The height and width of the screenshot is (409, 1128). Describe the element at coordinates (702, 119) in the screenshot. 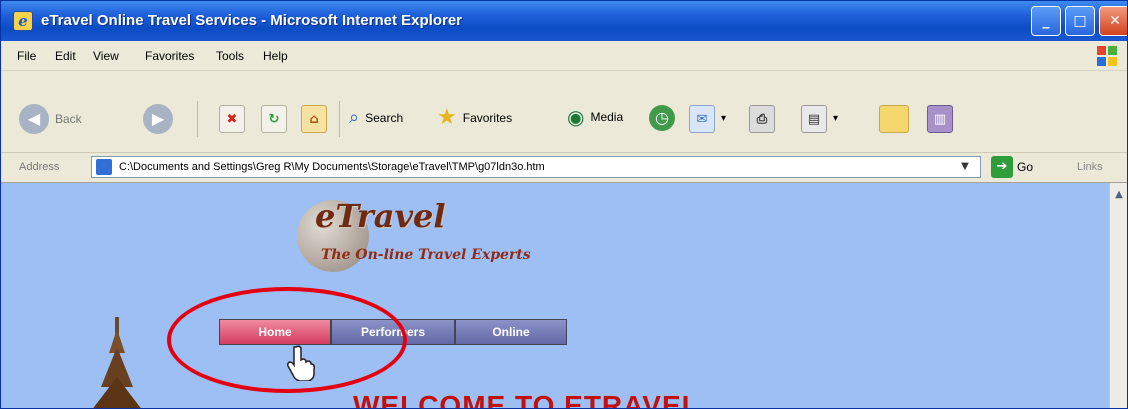

I see `mail-icon: ✉` at that location.